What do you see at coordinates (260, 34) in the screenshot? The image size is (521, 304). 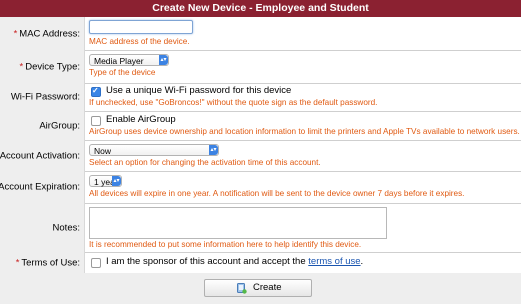 I see `mac-address-row: * MAC Address: MAC address of the device.` at bounding box center [260, 34].